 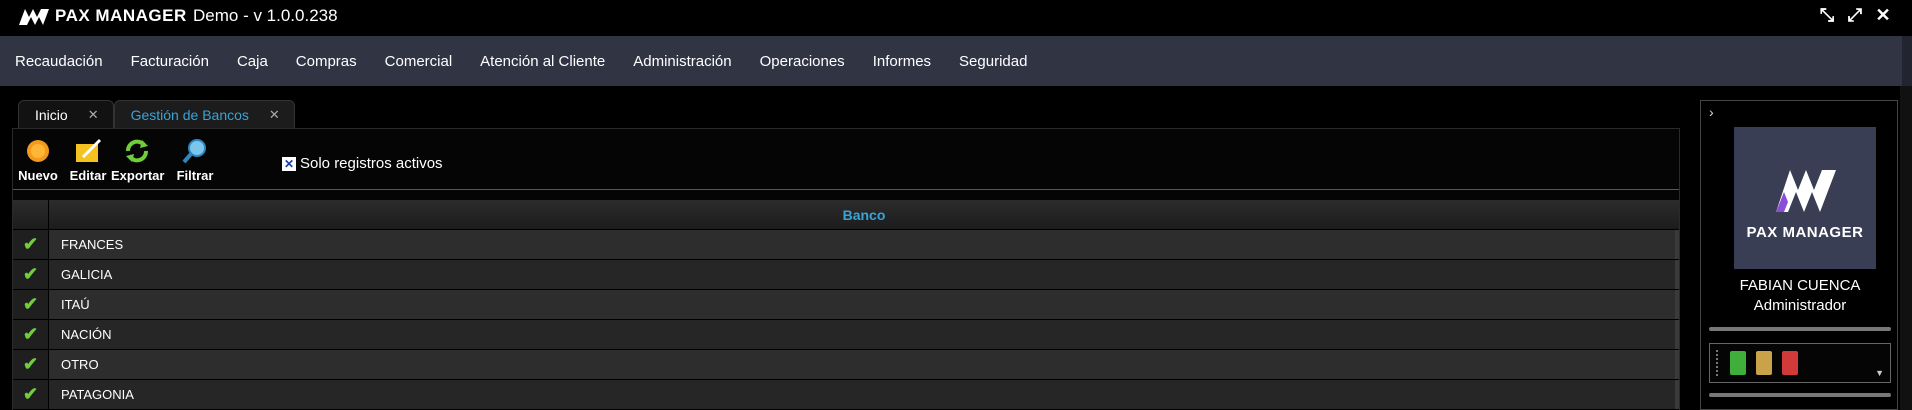 What do you see at coordinates (194, 151) in the screenshot?
I see `magnifier-icon` at bounding box center [194, 151].